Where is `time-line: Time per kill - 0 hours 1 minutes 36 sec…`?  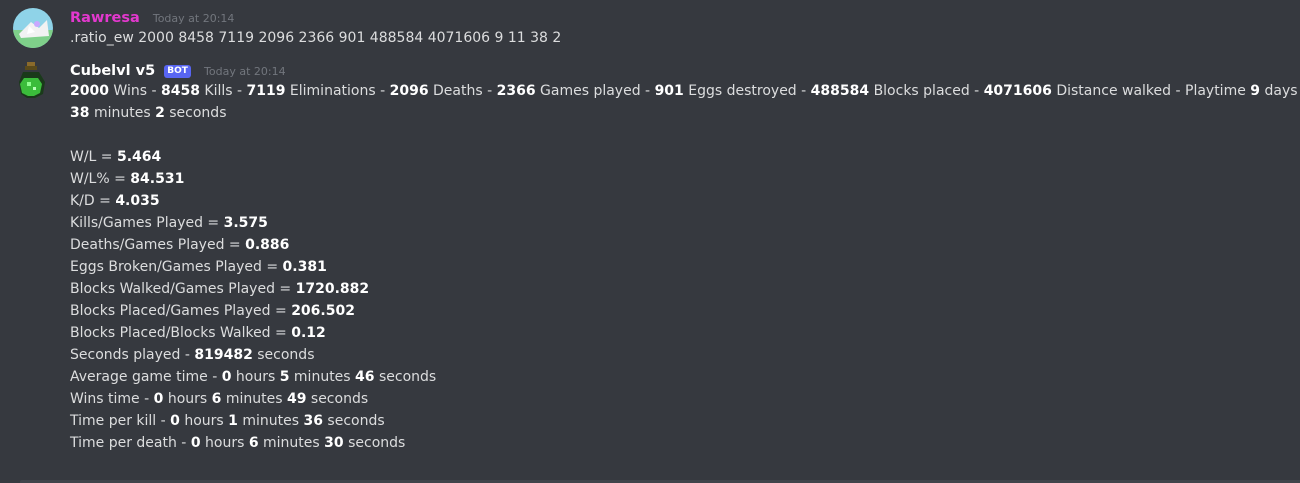
time-line: Time per kill - 0 hours 1 minutes 36 sec… is located at coordinates (227, 421).